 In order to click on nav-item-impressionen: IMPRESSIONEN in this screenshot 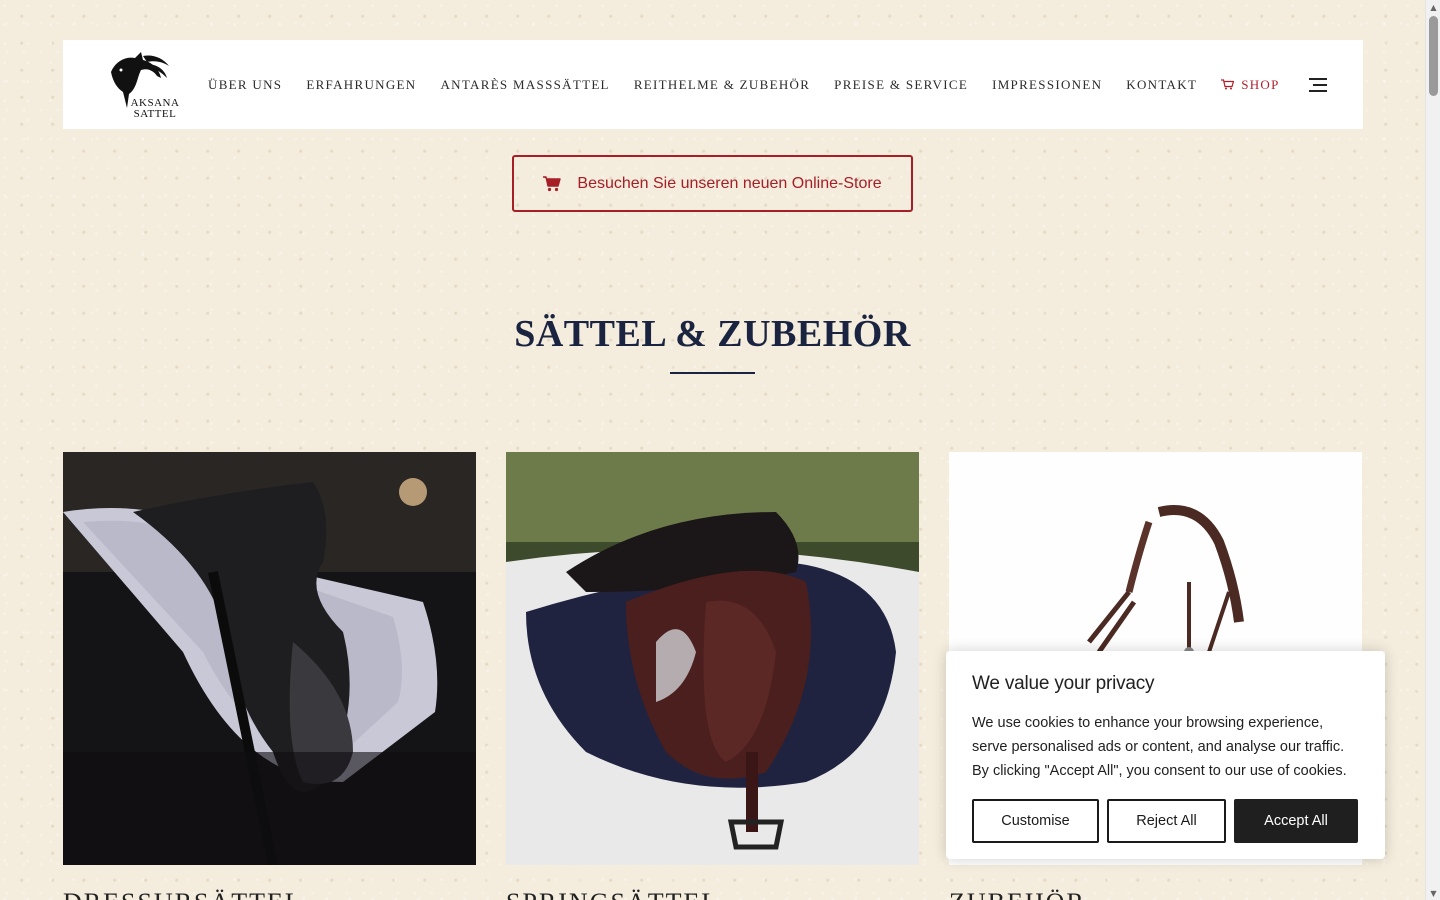, I will do `click(1047, 85)`.